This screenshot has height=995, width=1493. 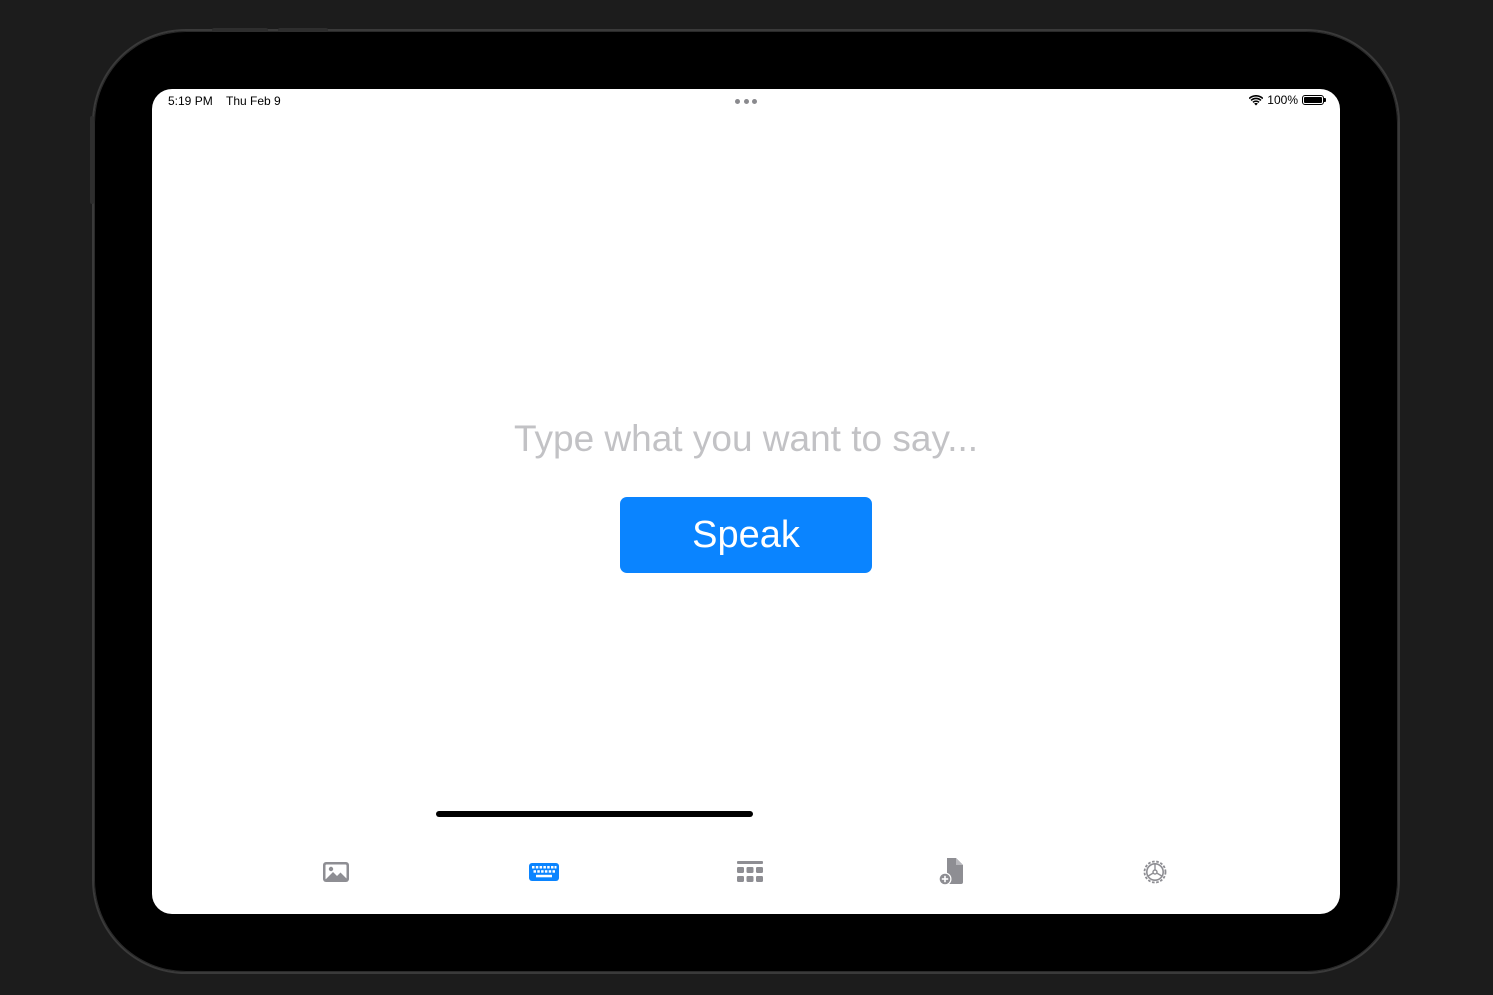 I want to click on battery-percent: 100%, so click(x=1282, y=100).